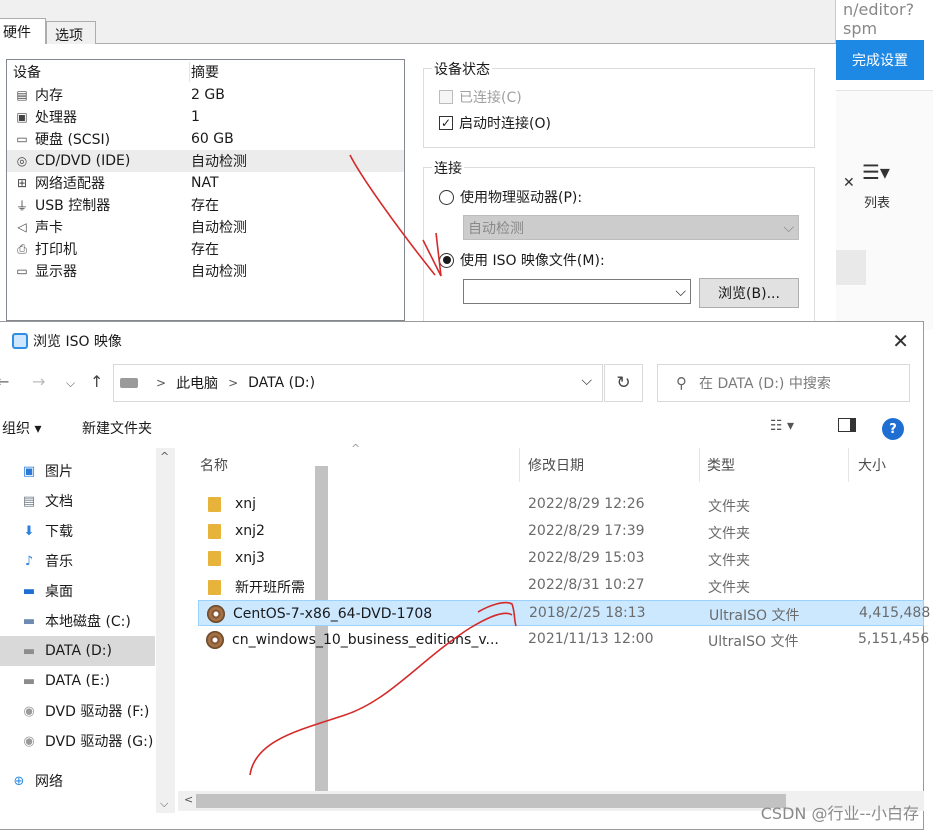  I want to click on sidebar-item: ◉ DVD 驱动器 (F:), so click(77, 711).